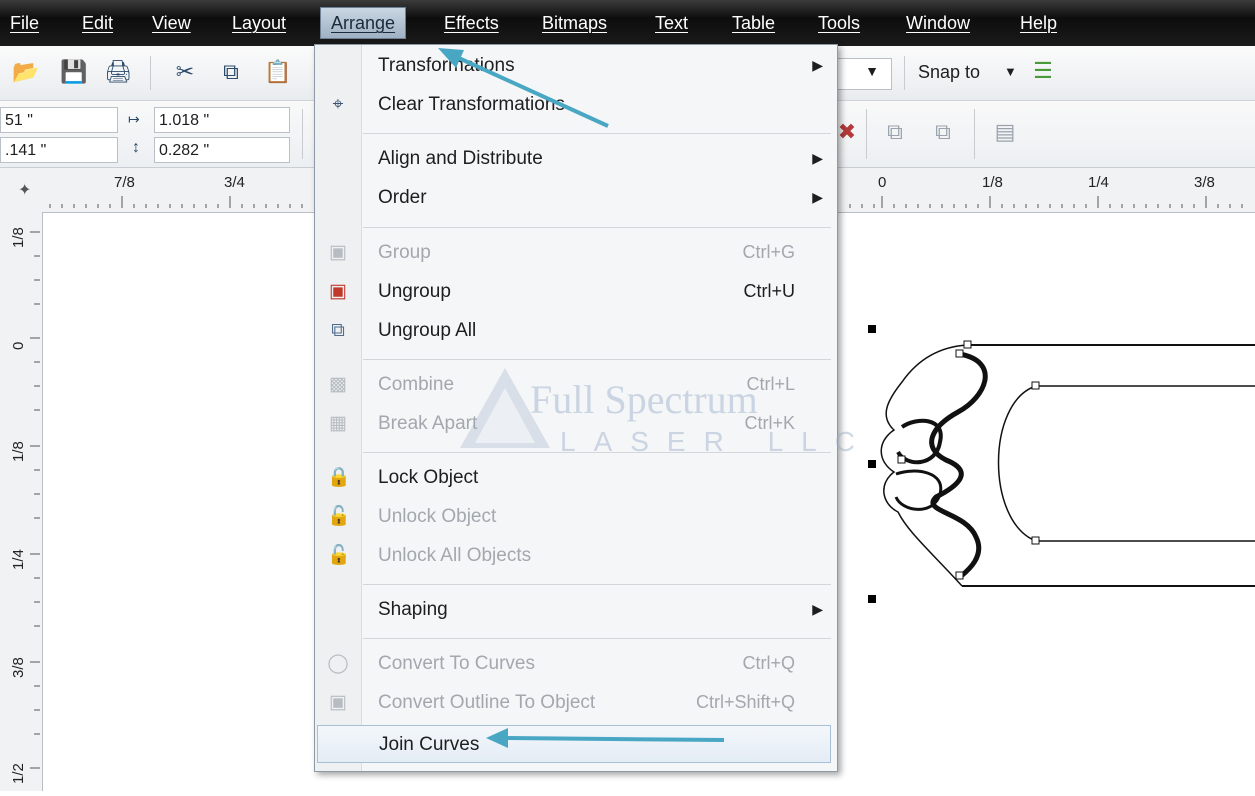 Image resolution: width=1255 pixels, height=796 pixels. What do you see at coordinates (24, 23) in the screenshot?
I see `menu-file: File` at bounding box center [24, 23].